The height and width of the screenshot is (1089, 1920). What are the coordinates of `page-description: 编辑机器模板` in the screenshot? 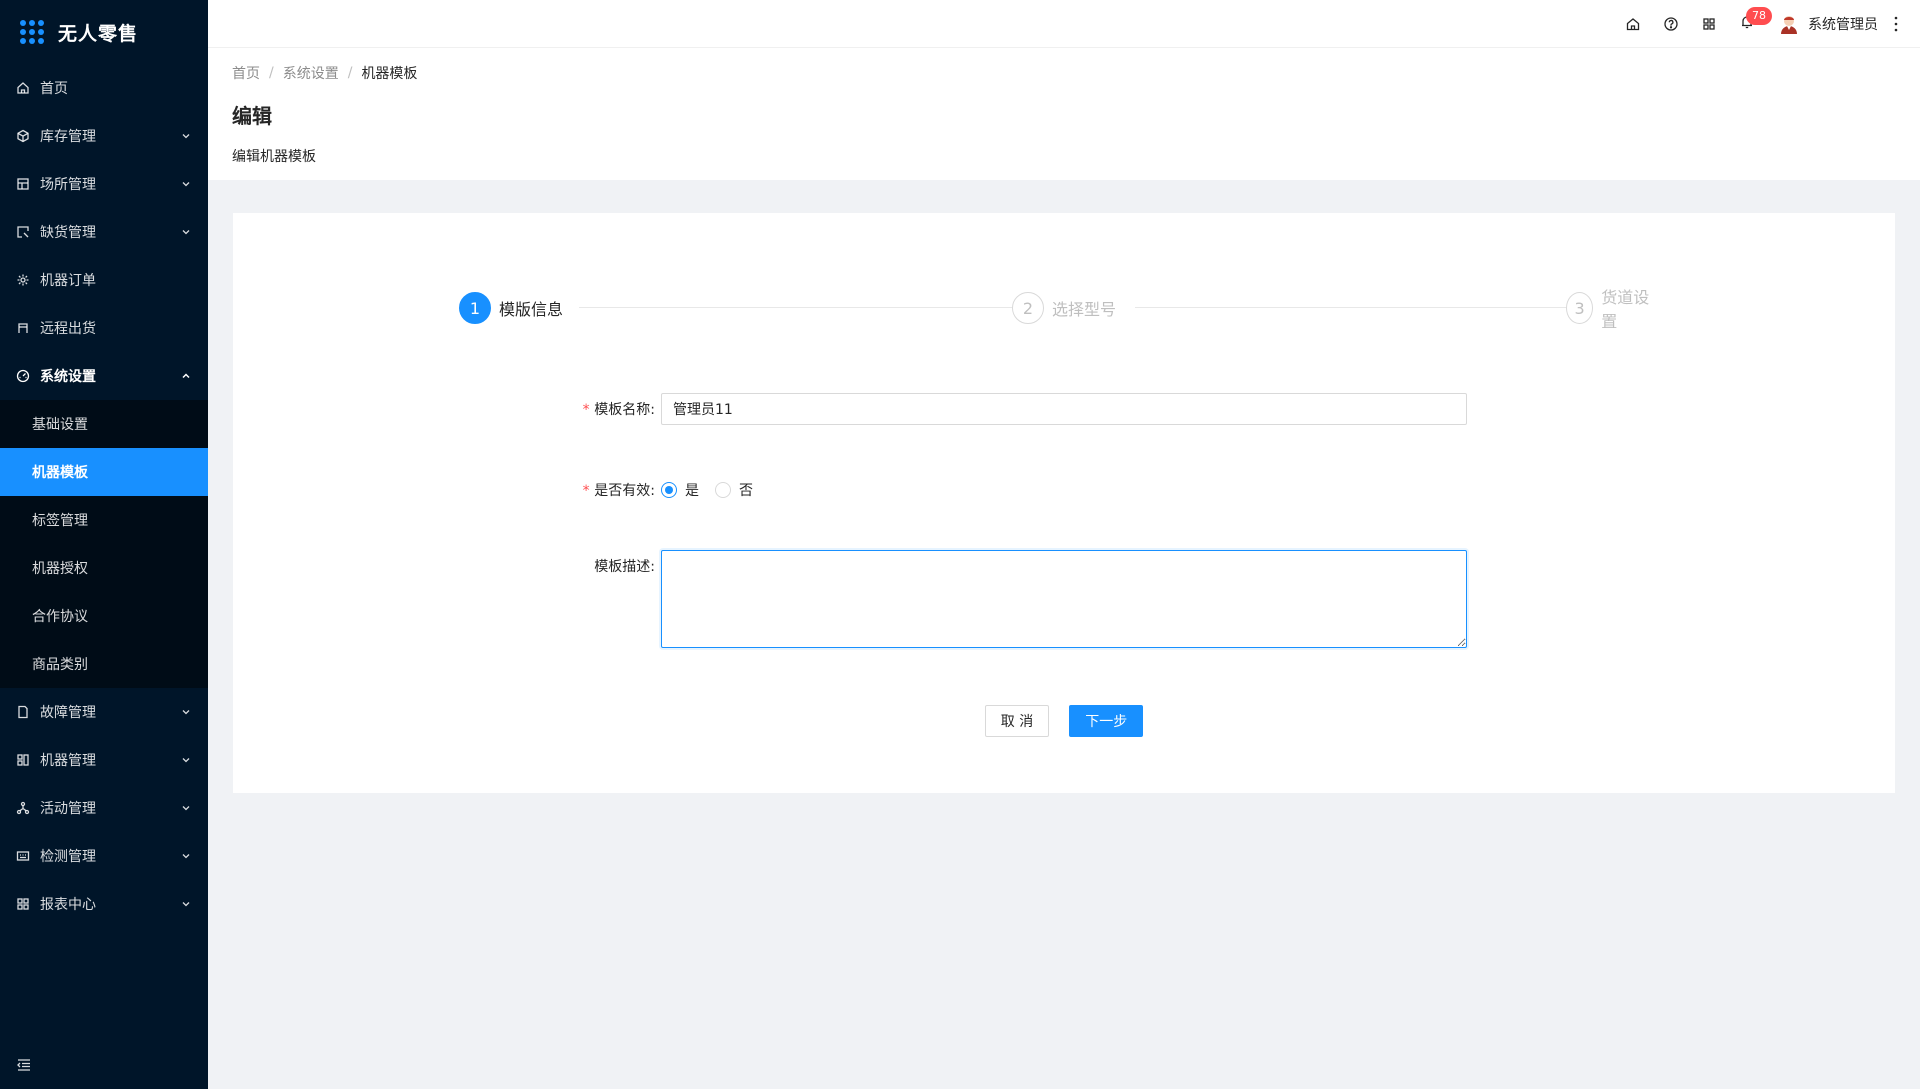 It's located at (274, 157).